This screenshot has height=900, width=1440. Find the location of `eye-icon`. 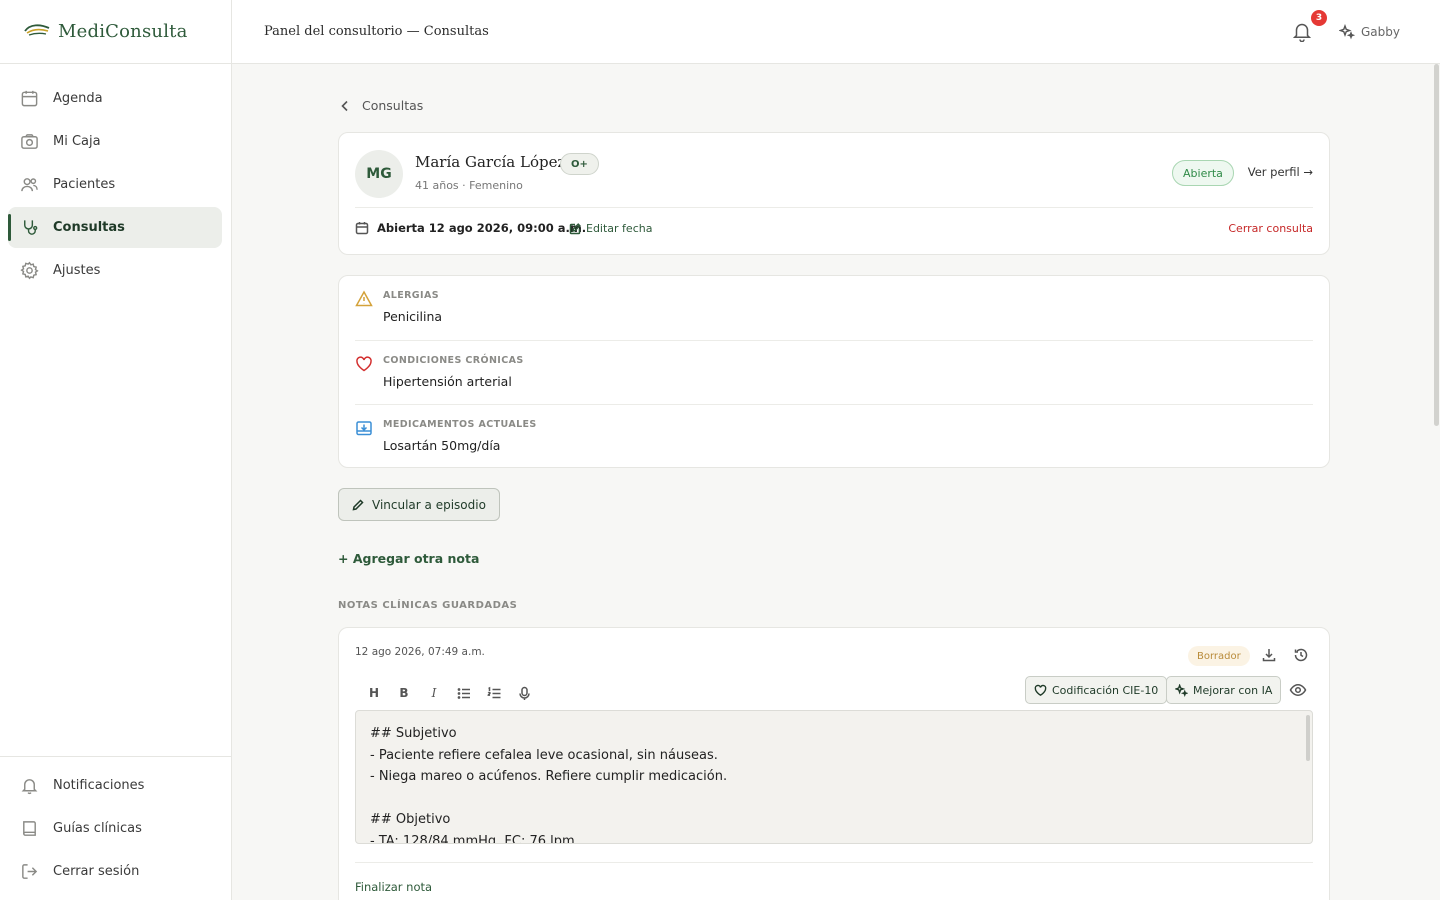

eye-icon is located at coordinates (1298, 690).